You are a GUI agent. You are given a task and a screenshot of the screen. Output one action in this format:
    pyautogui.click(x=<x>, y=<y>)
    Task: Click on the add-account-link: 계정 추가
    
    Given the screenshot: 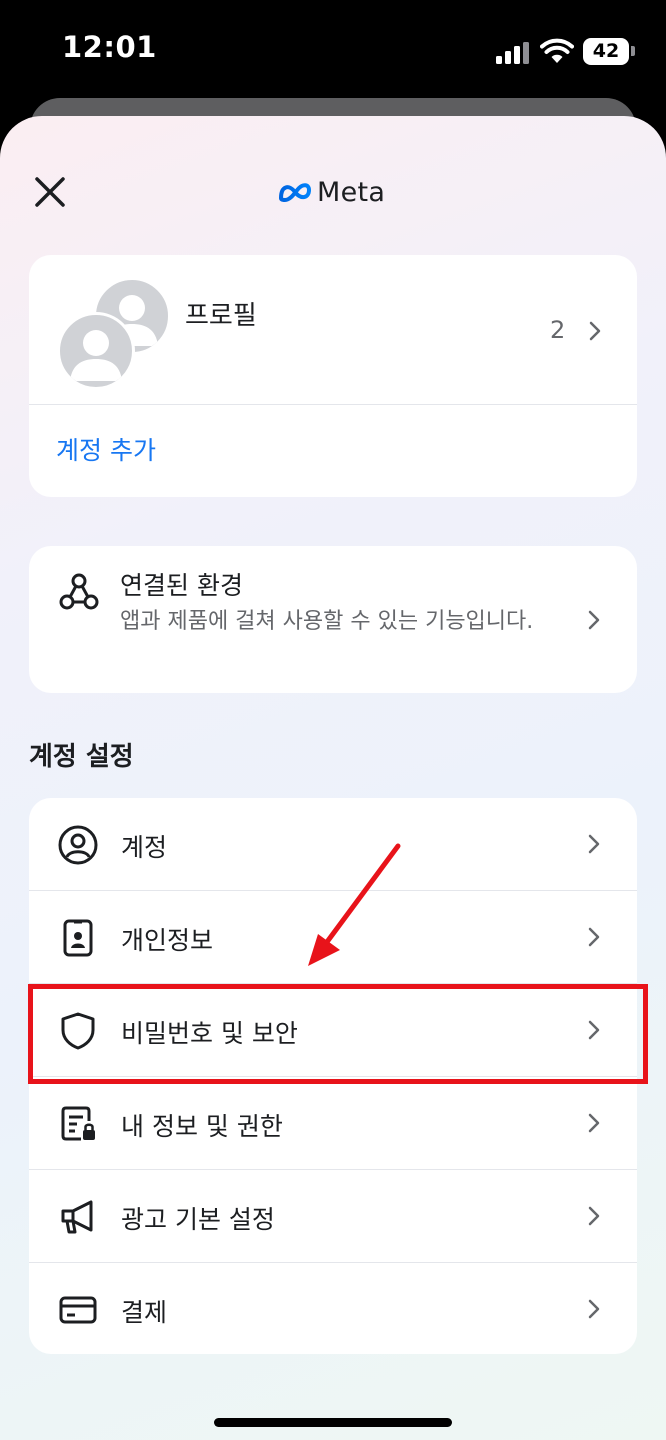 What is the action you would take?
    pyautogui.click(x=106, y=449)
    